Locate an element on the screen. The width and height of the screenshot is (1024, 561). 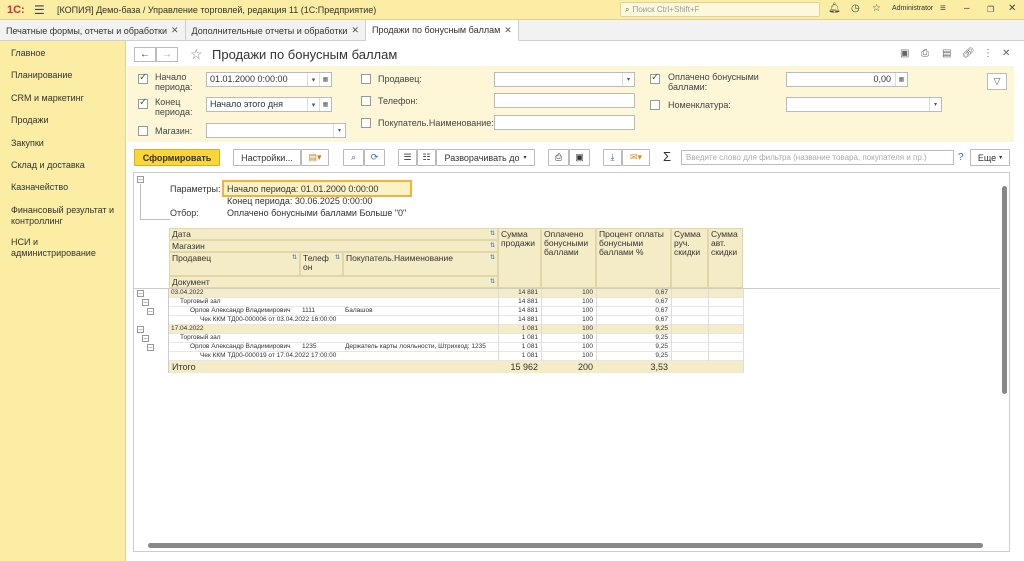
find-next-button: ⟳ is located at coordinates (374, 157).